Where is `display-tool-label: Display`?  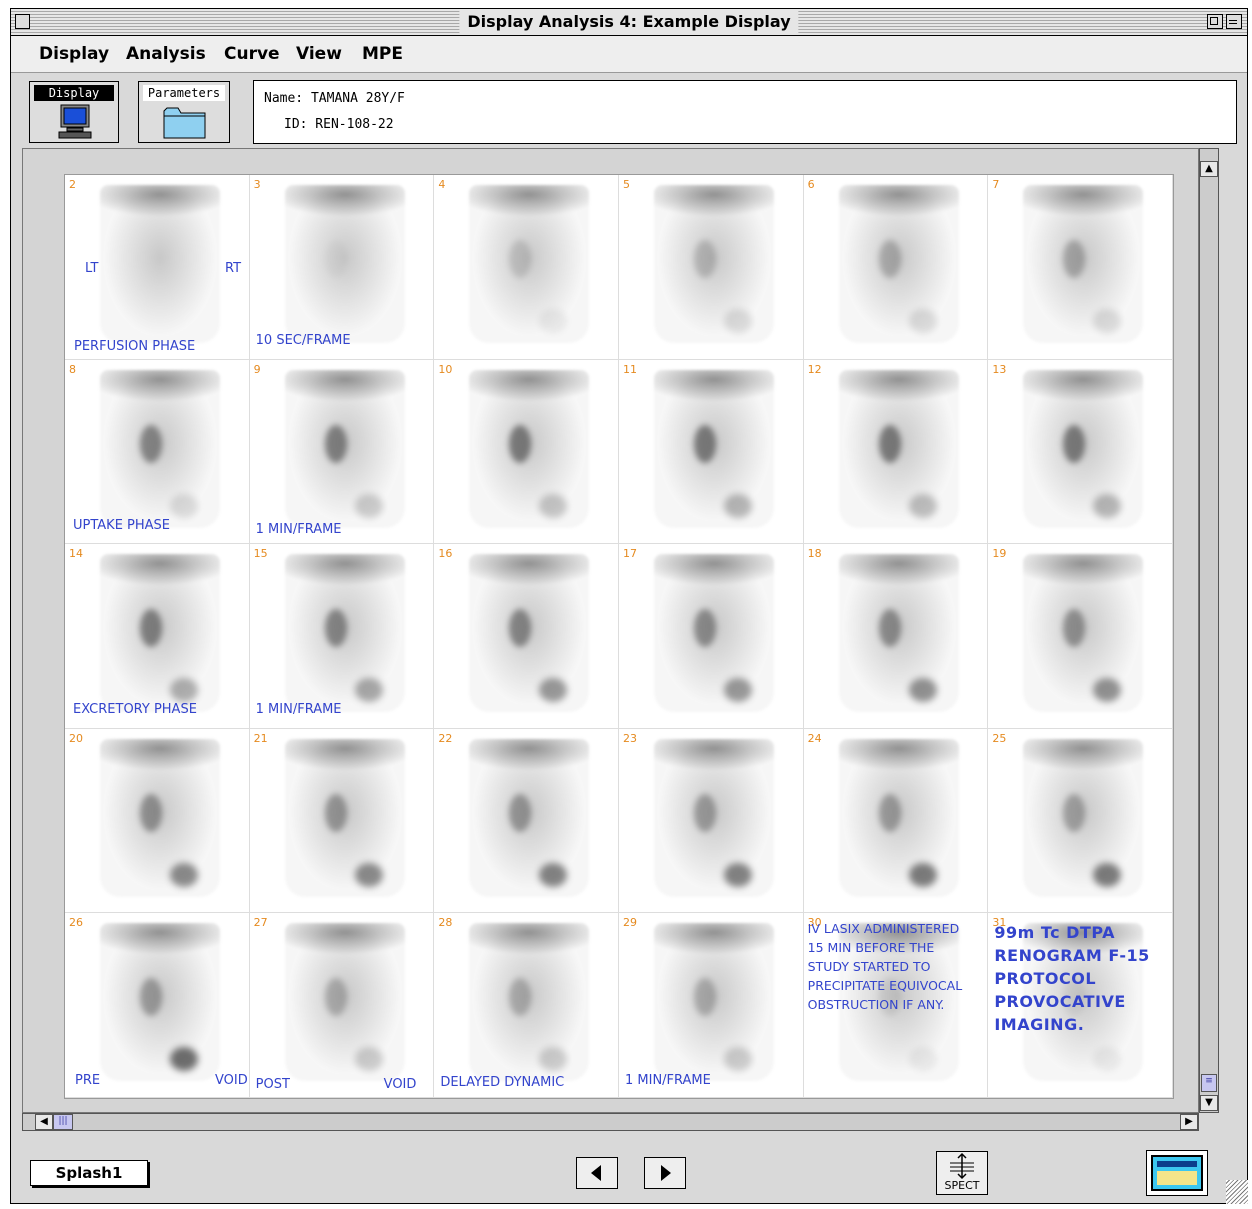 display-tool-label: Display is located at coordinates (74, 93).